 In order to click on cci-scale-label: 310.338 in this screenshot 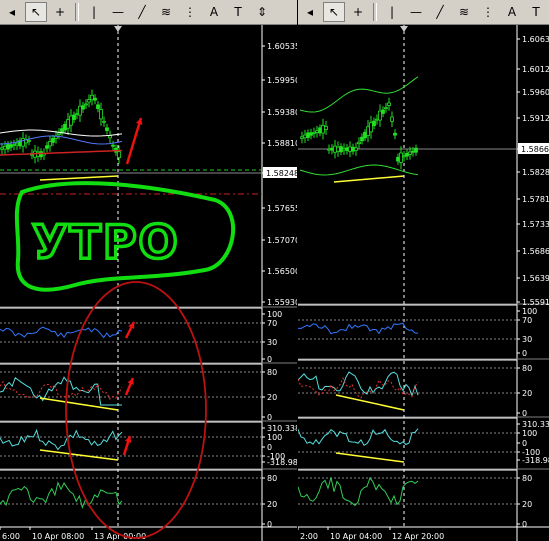, I will do `click(282, 428)`.